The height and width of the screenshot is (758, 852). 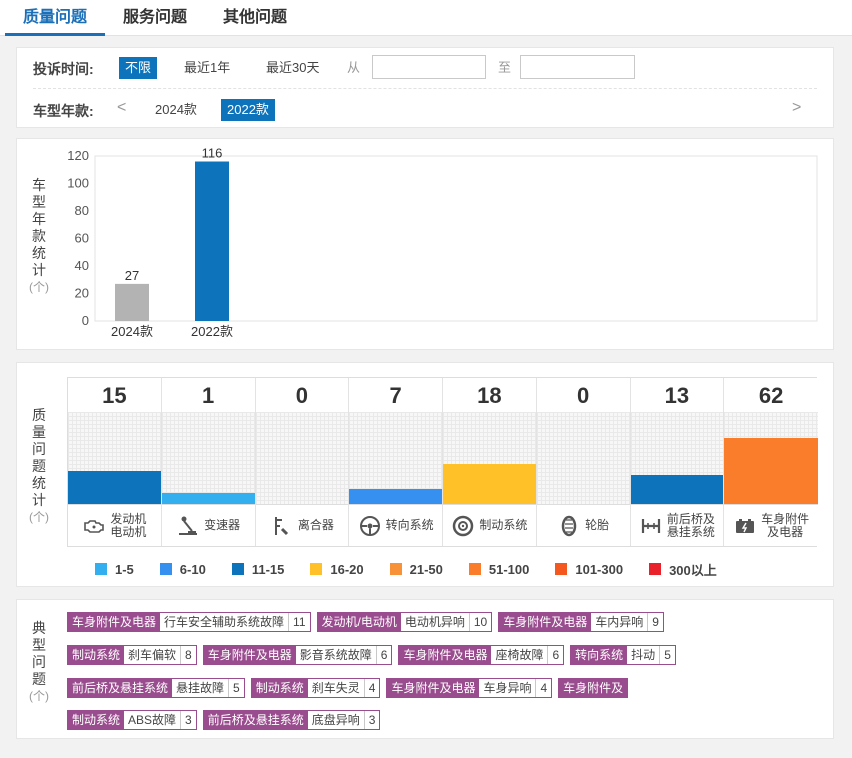 I want to click on category-count: 13, so click(x=677, y=395).